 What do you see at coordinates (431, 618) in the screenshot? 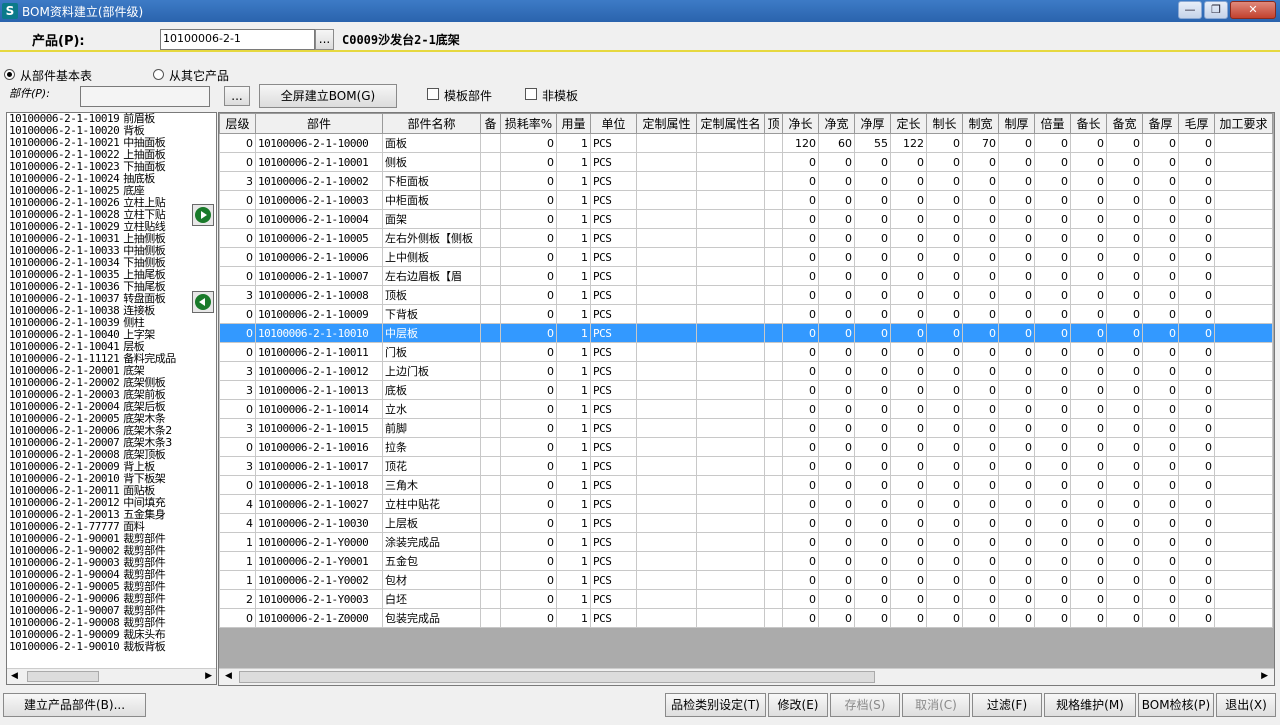
I see `table-cell: 包装完成品` at bounding box center [431, 618].